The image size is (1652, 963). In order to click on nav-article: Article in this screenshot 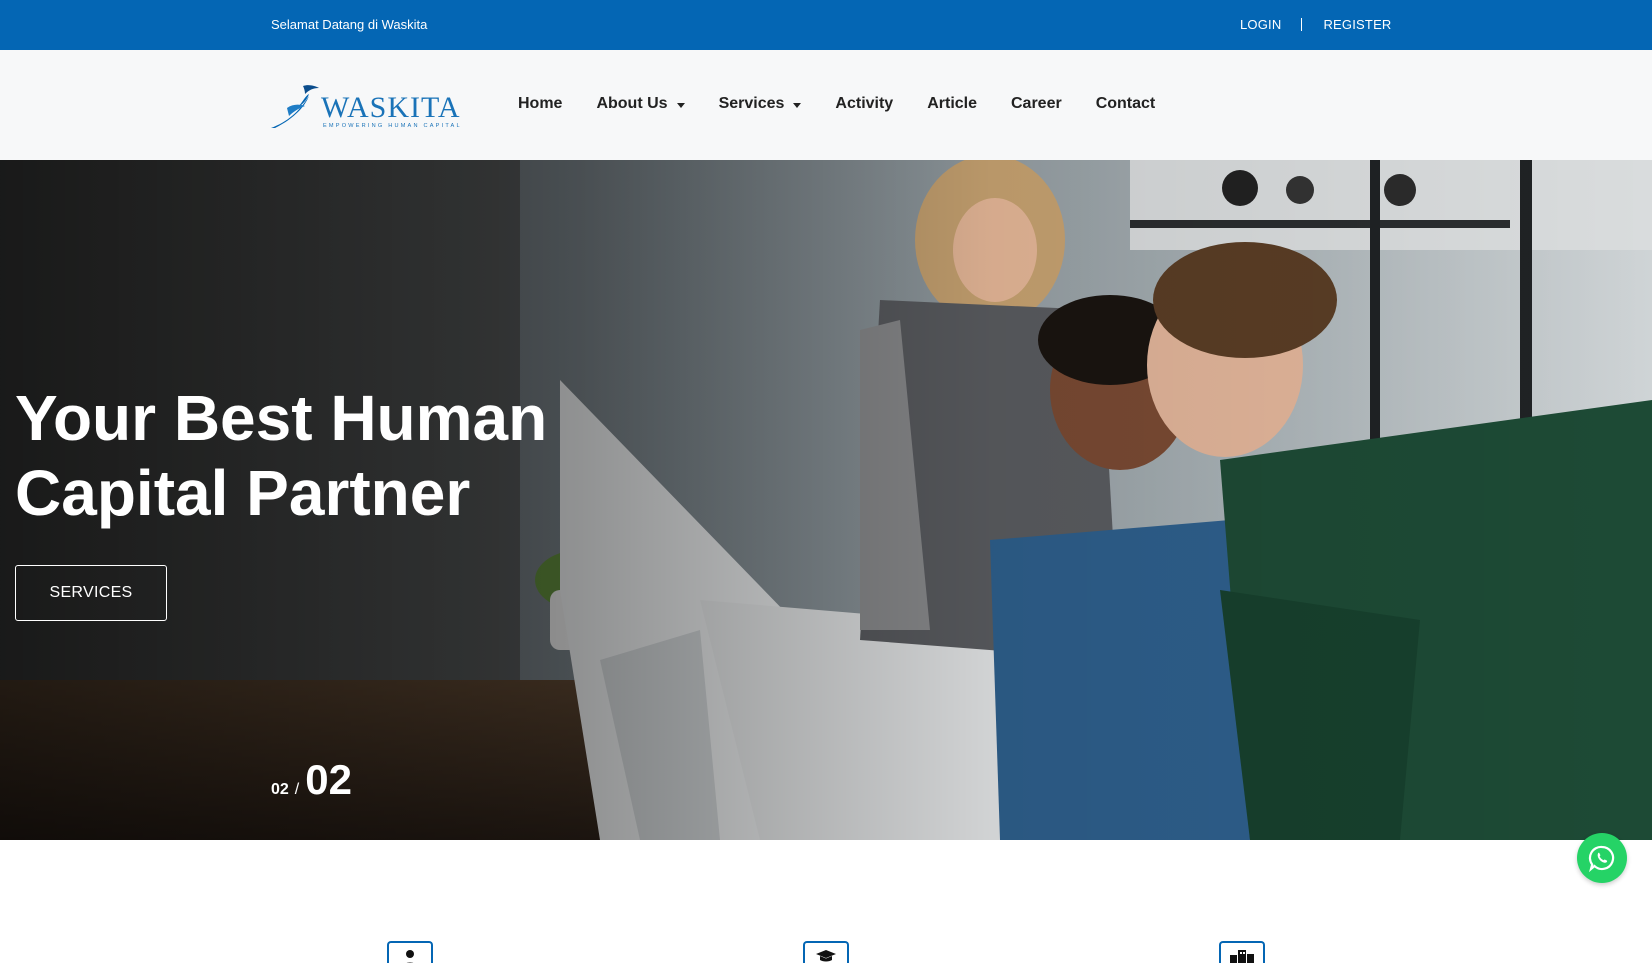, I will do `click(952, 104)`.